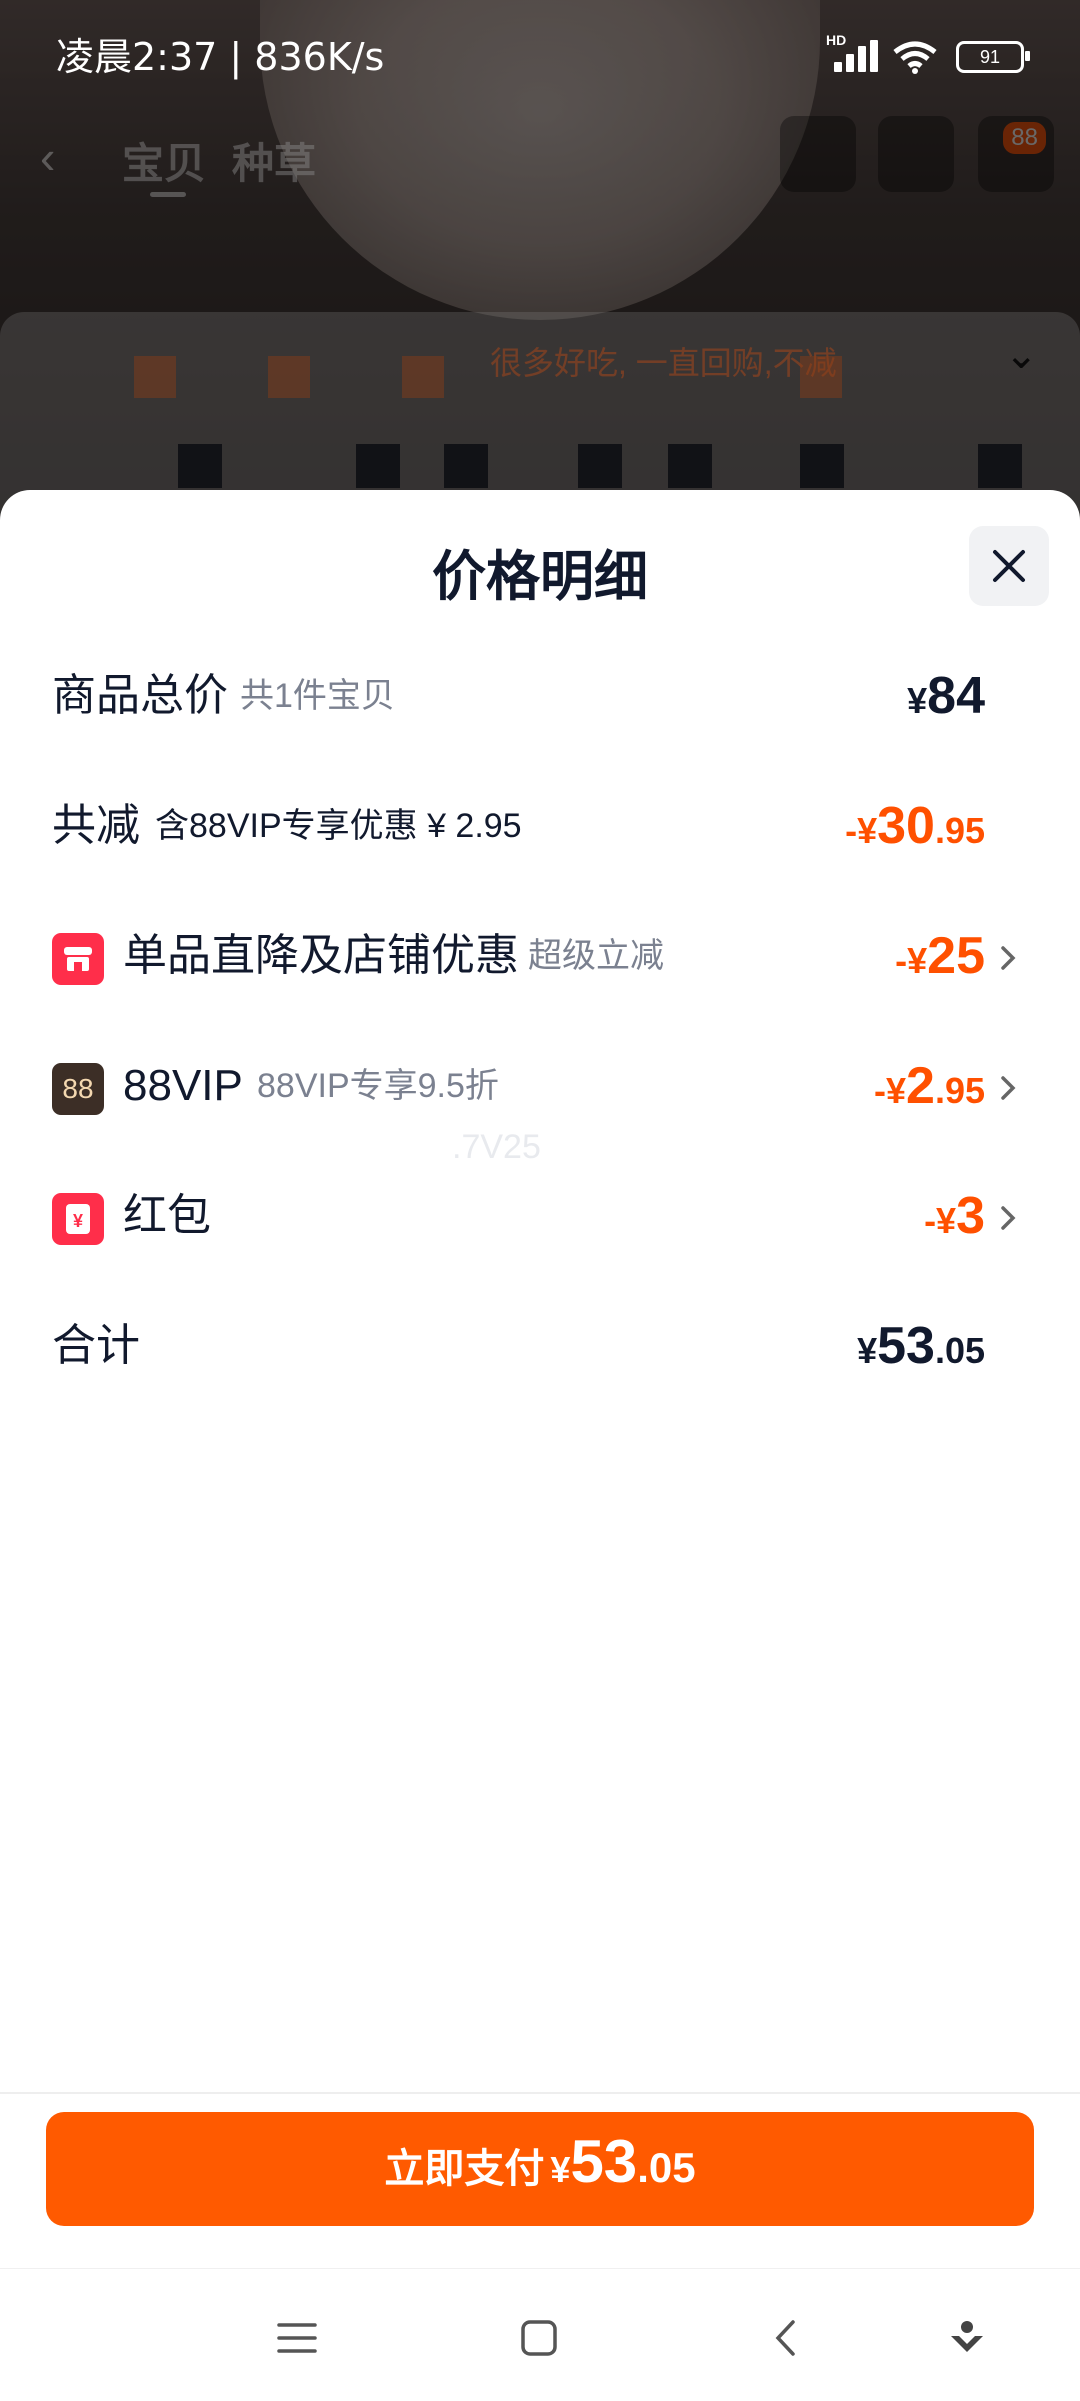 Image resolution: width=1080 pixels, height=2401 pixels. What do you see at coordinates (167, 1215) in the screenshot?
I see `row-label: 红包` at bounding box center [167, 1215].